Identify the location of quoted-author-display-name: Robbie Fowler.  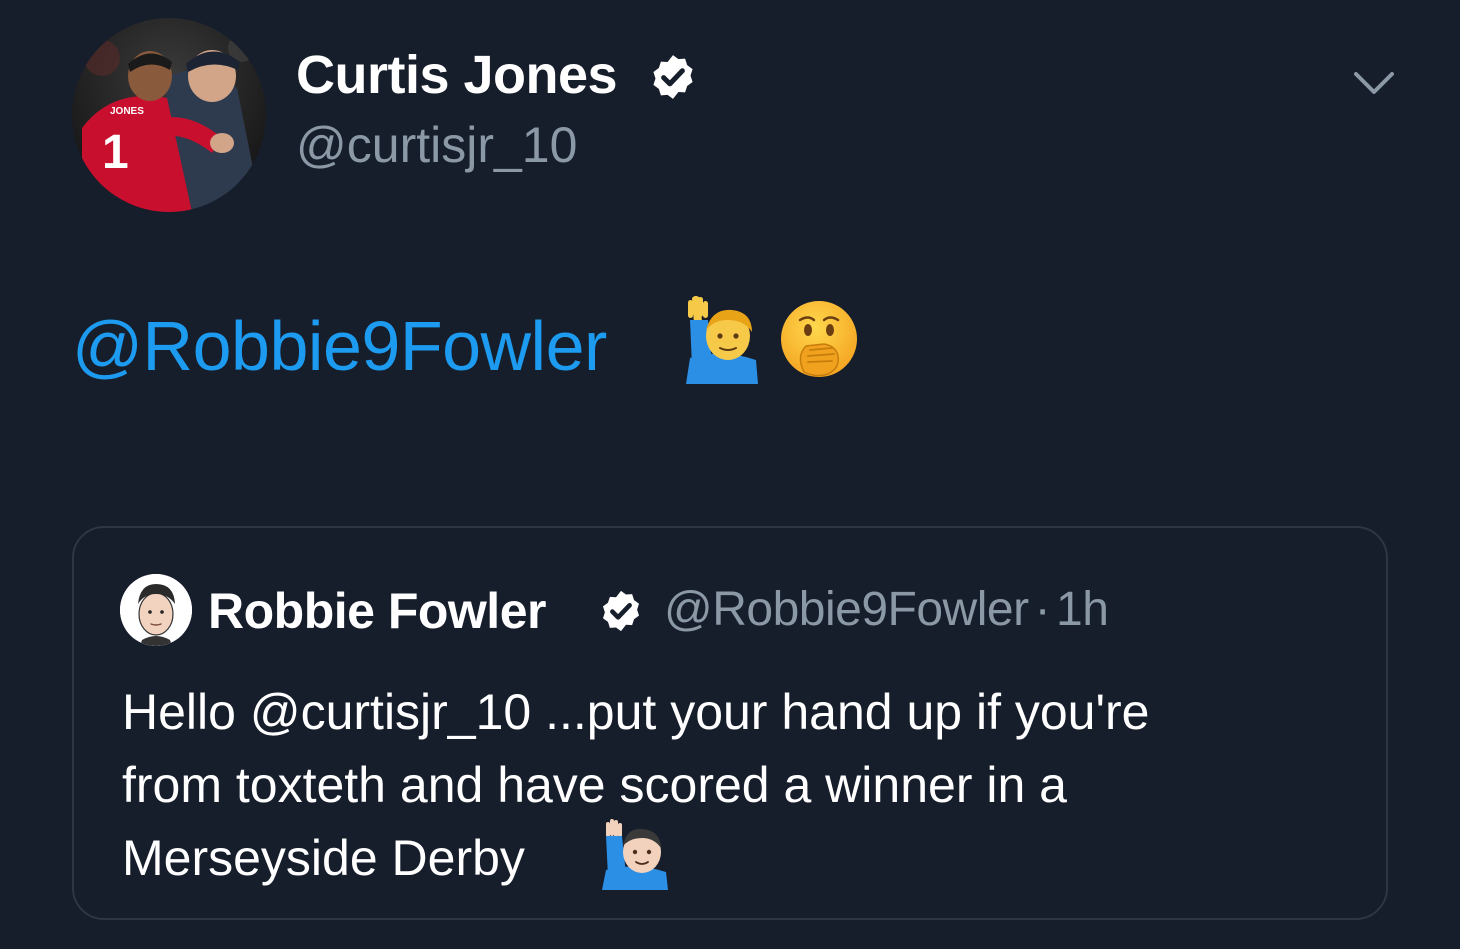
(377, 611).